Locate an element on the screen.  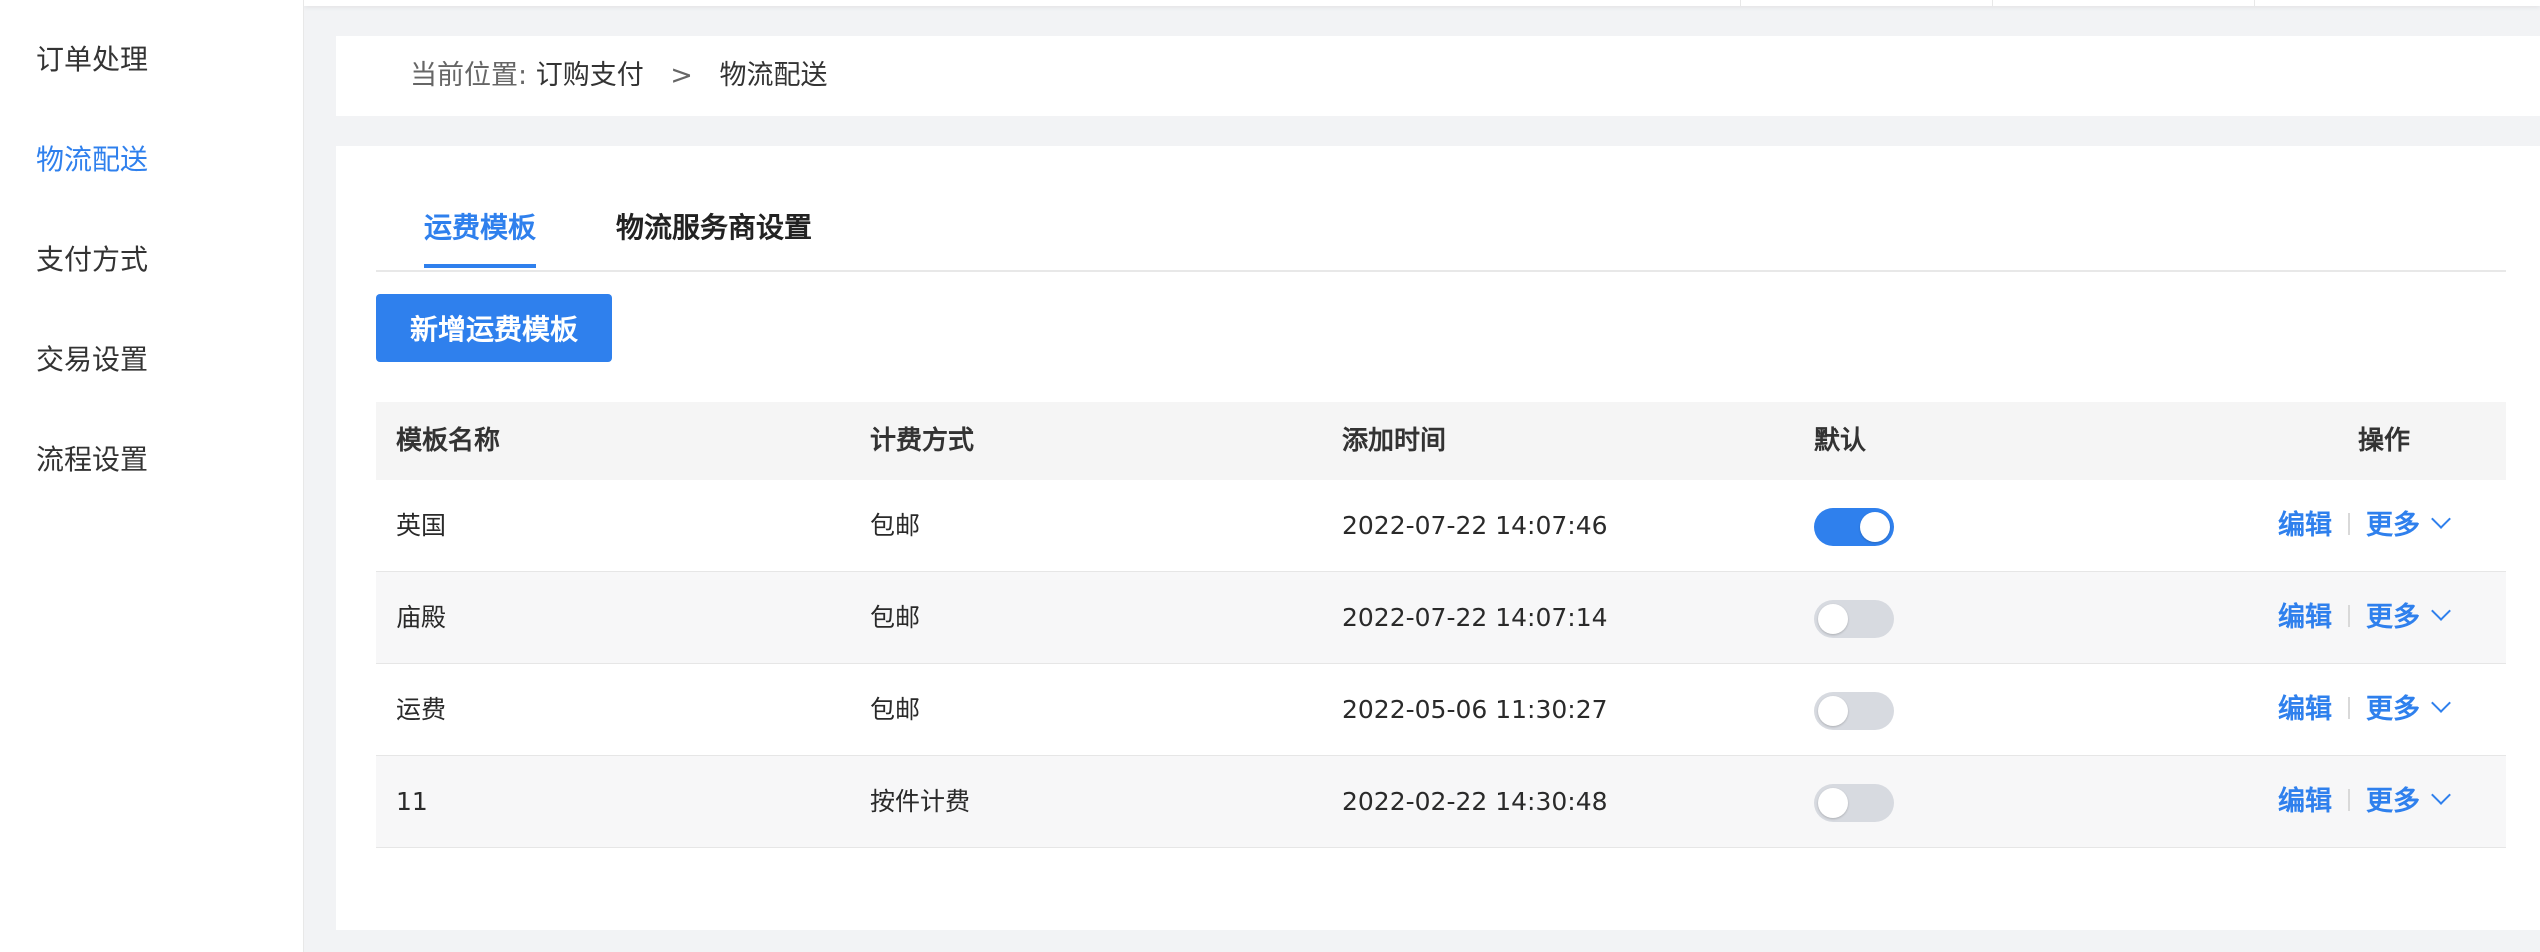
template-name-cell: 运费 is located at coordinates (421, 709).